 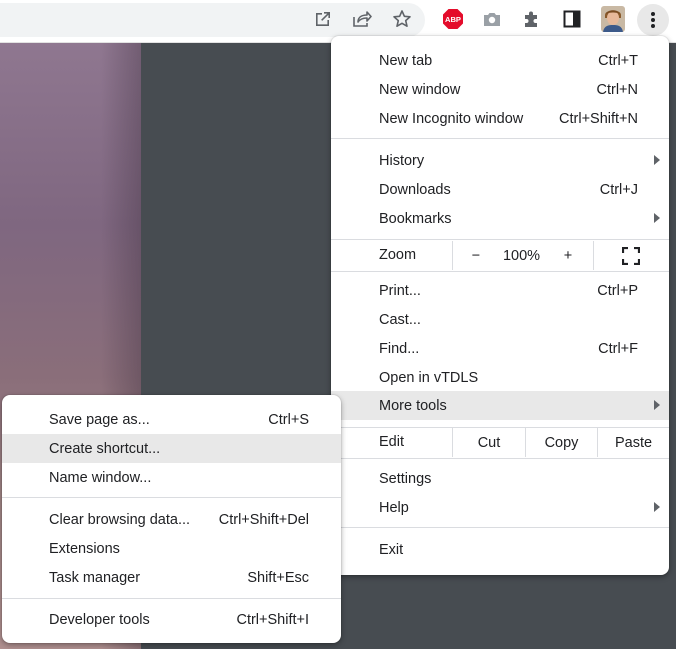 I want to click on edit-row: Edit Cut Copy Paste, so click(x=500, y=442).